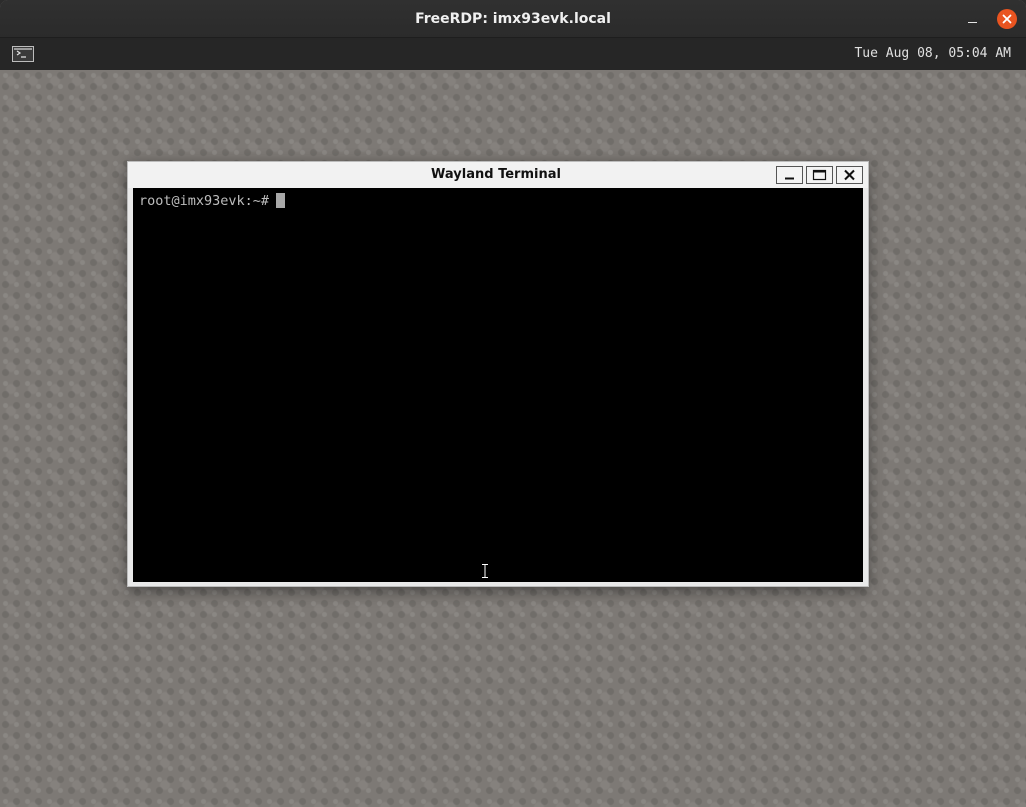  What do you see at coordinates (204, 201) in the screenshot?
I see `shell-prompt: root@imx93evk:~#` at bounding box center [204, 201].